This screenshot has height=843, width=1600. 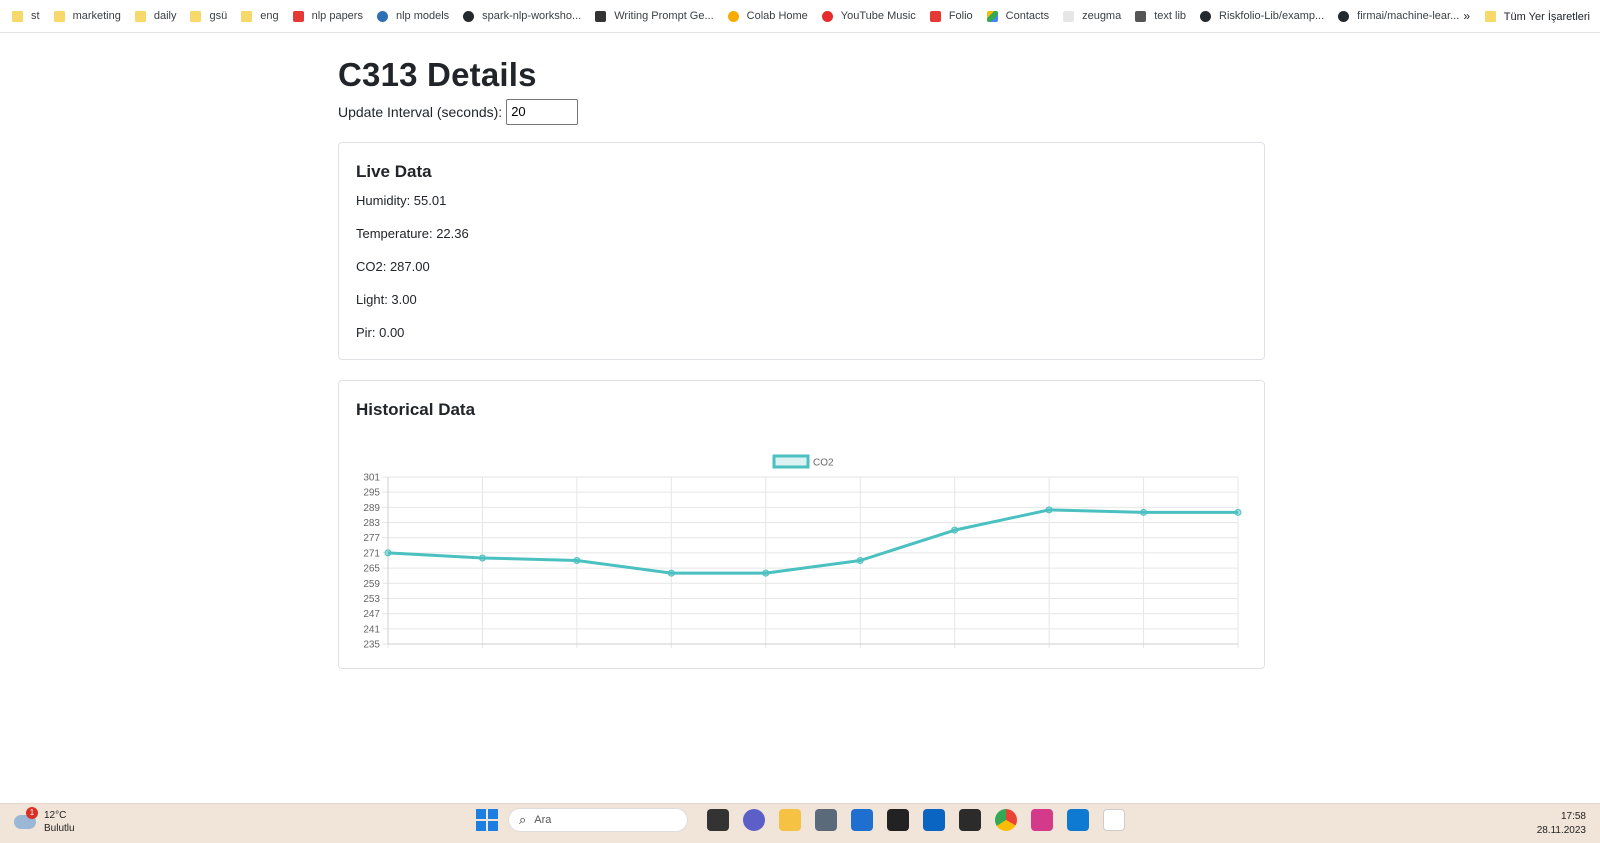 I want to click on bookmark-item: Contacts, so click(x=1018, y=16).